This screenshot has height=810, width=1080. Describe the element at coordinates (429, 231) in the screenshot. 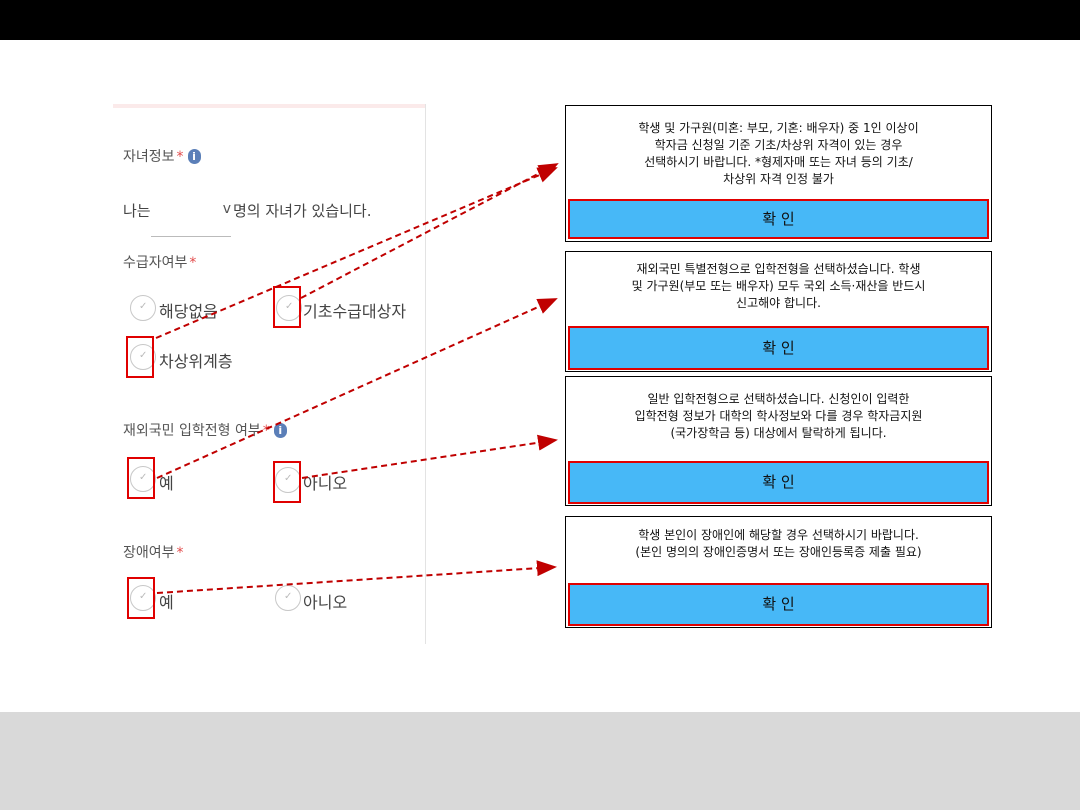

I see `arrow-basic-recipient` at that location.